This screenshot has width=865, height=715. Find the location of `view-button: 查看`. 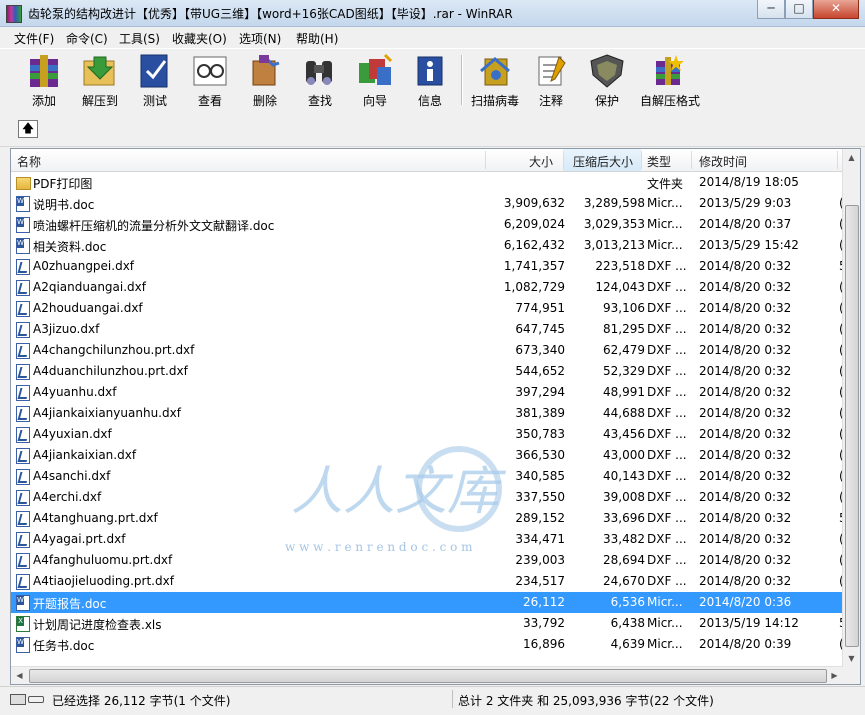

view-button: 查看 is located at coordinates (210, 81).